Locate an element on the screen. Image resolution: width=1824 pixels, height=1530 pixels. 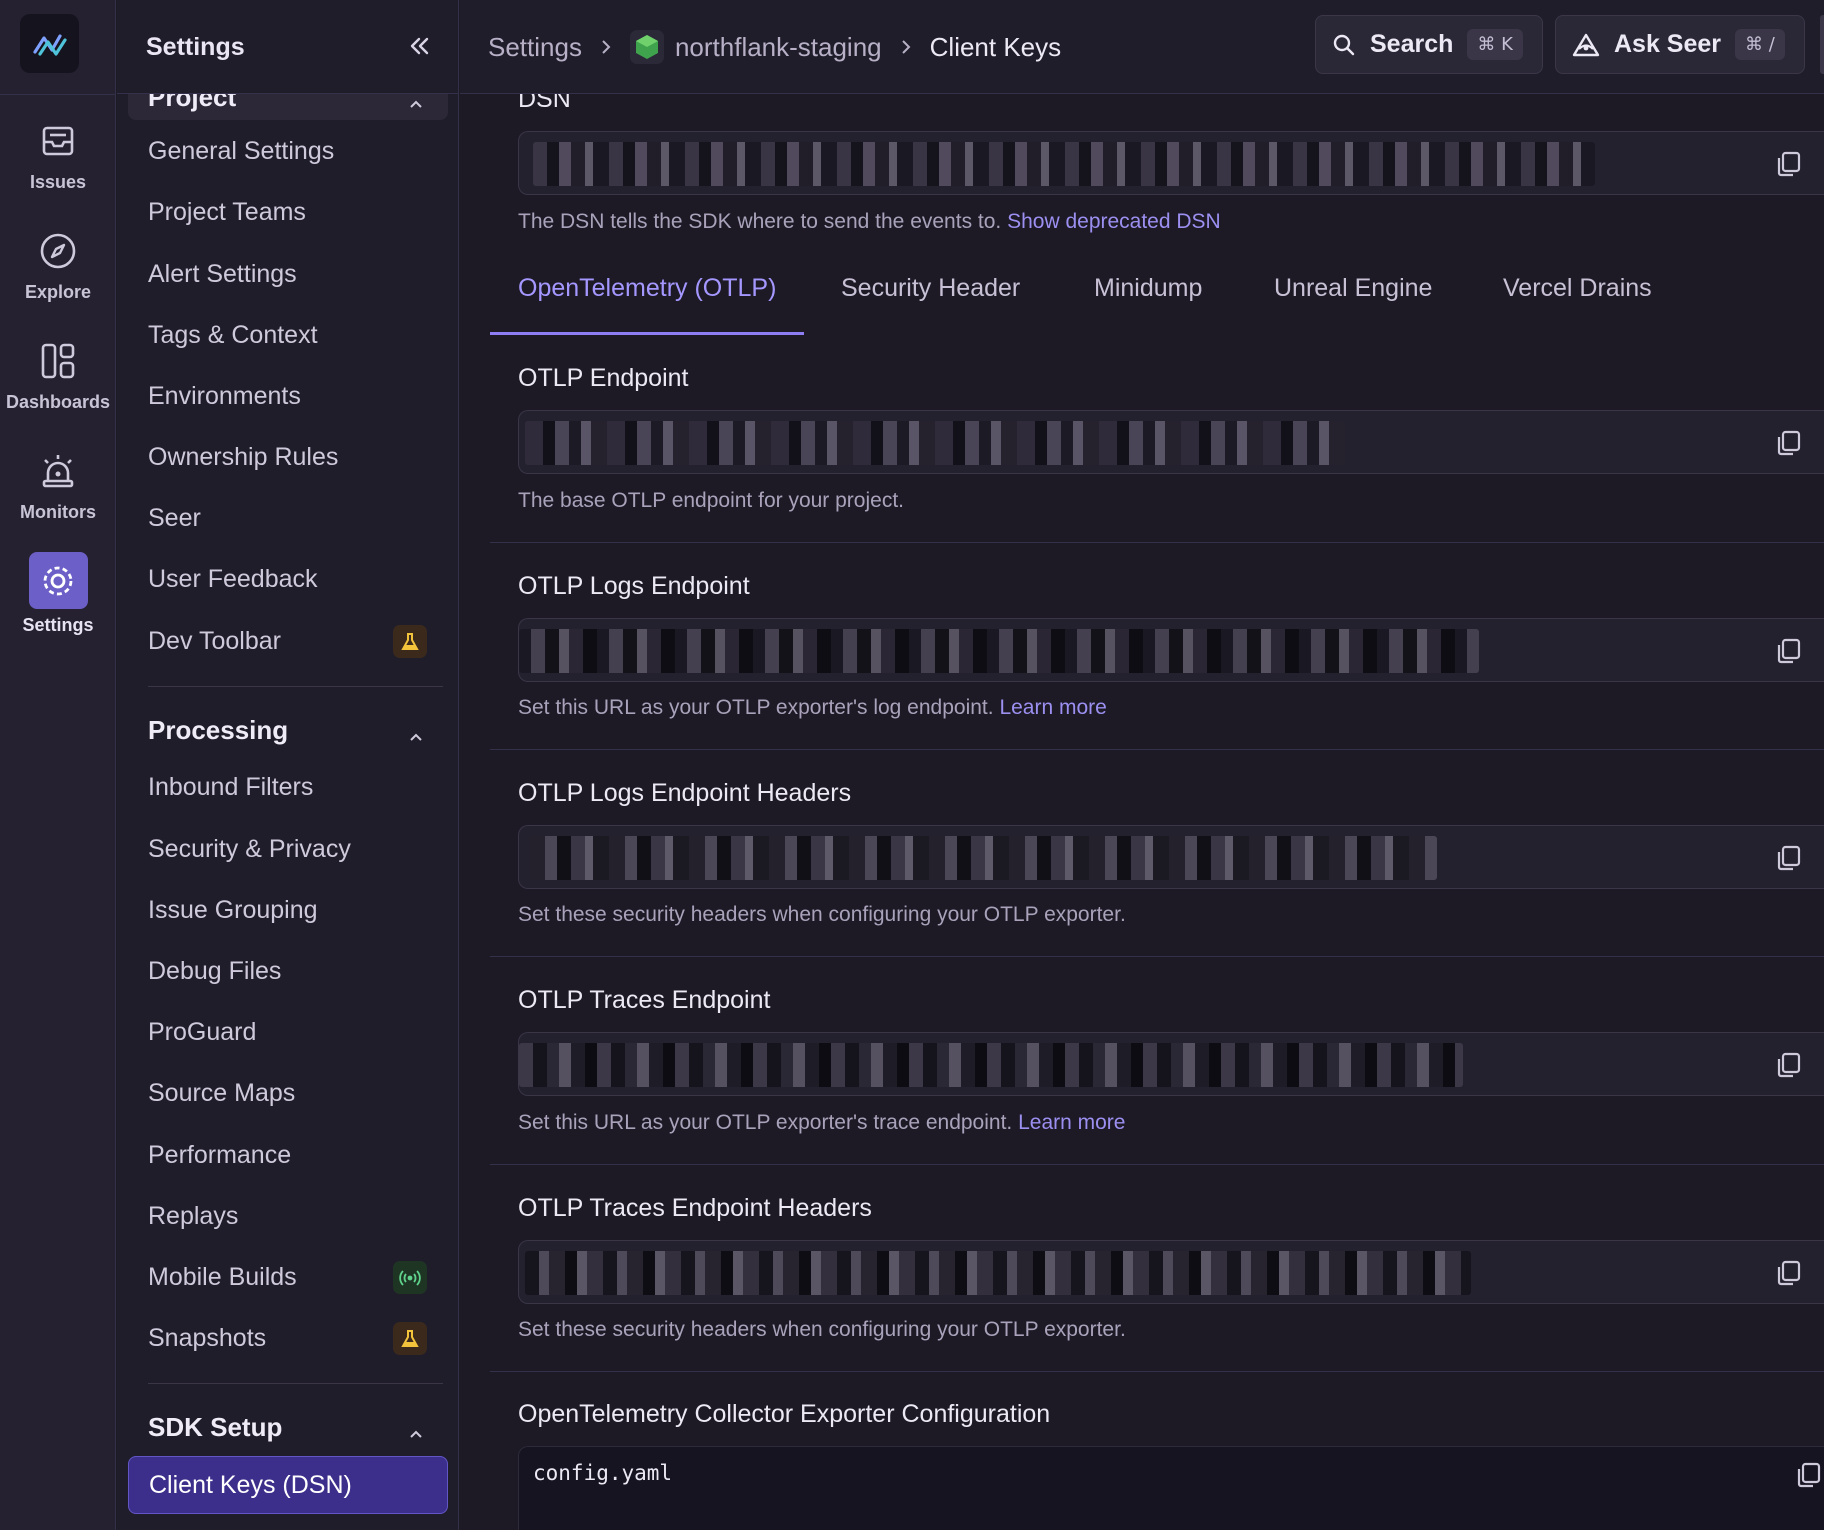
dsn-field is located at coordinates (1171, 163).